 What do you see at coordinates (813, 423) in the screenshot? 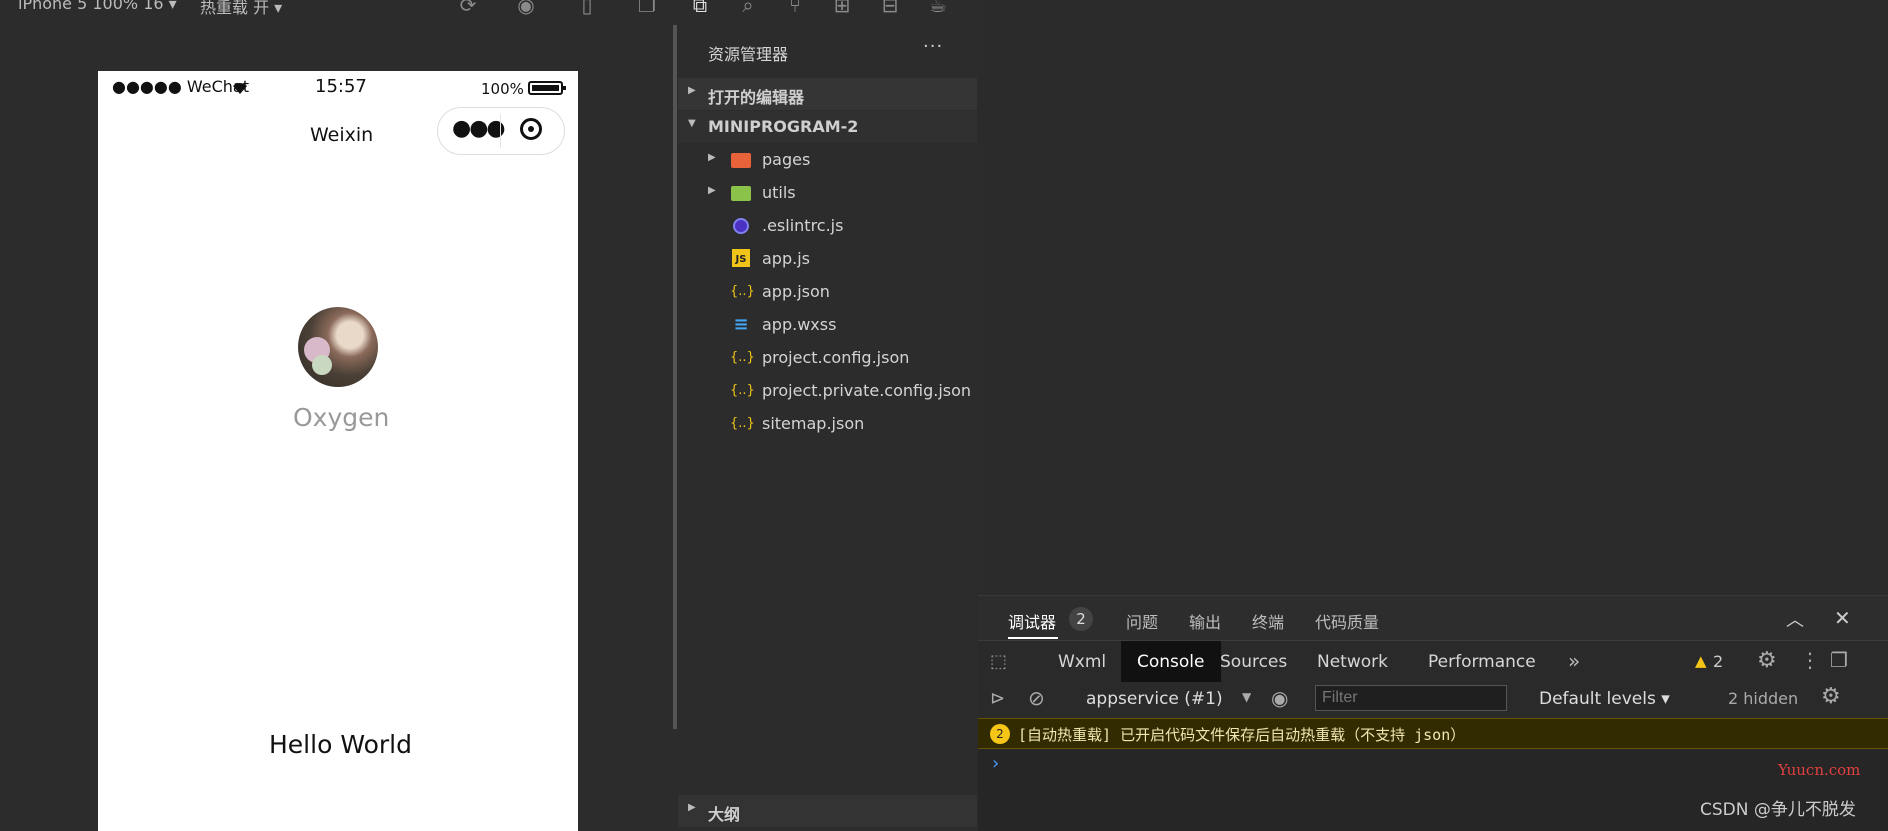
I see `tree-item-label: sitemap.json` at bounding box center [813, 423].